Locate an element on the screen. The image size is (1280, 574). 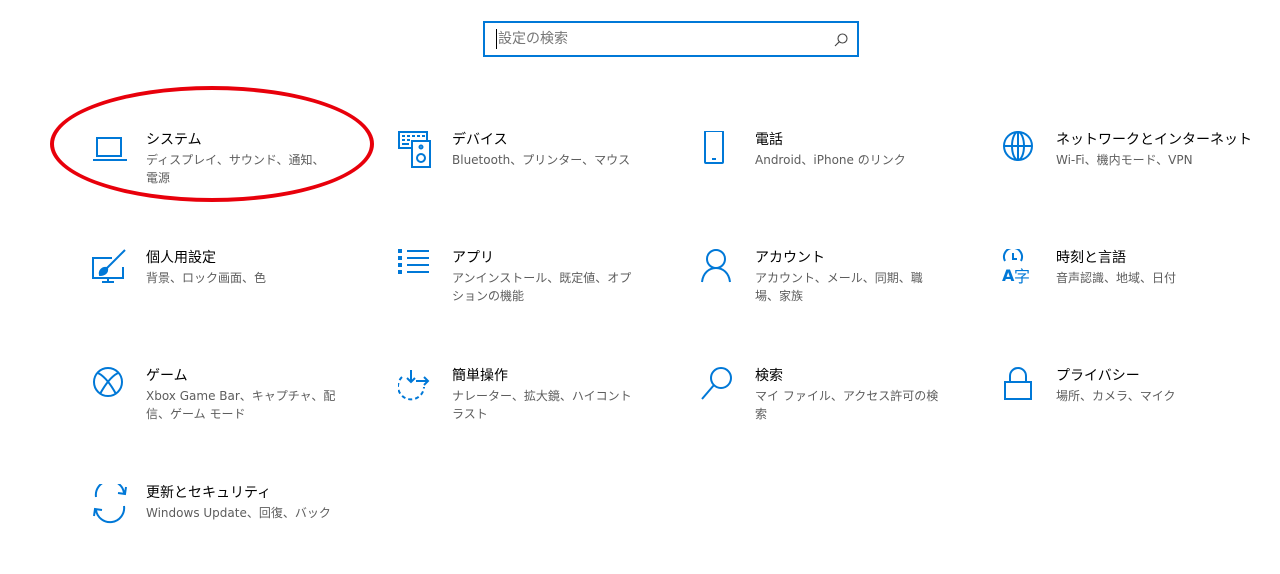
text-caret is located at coordinates (496, 39).